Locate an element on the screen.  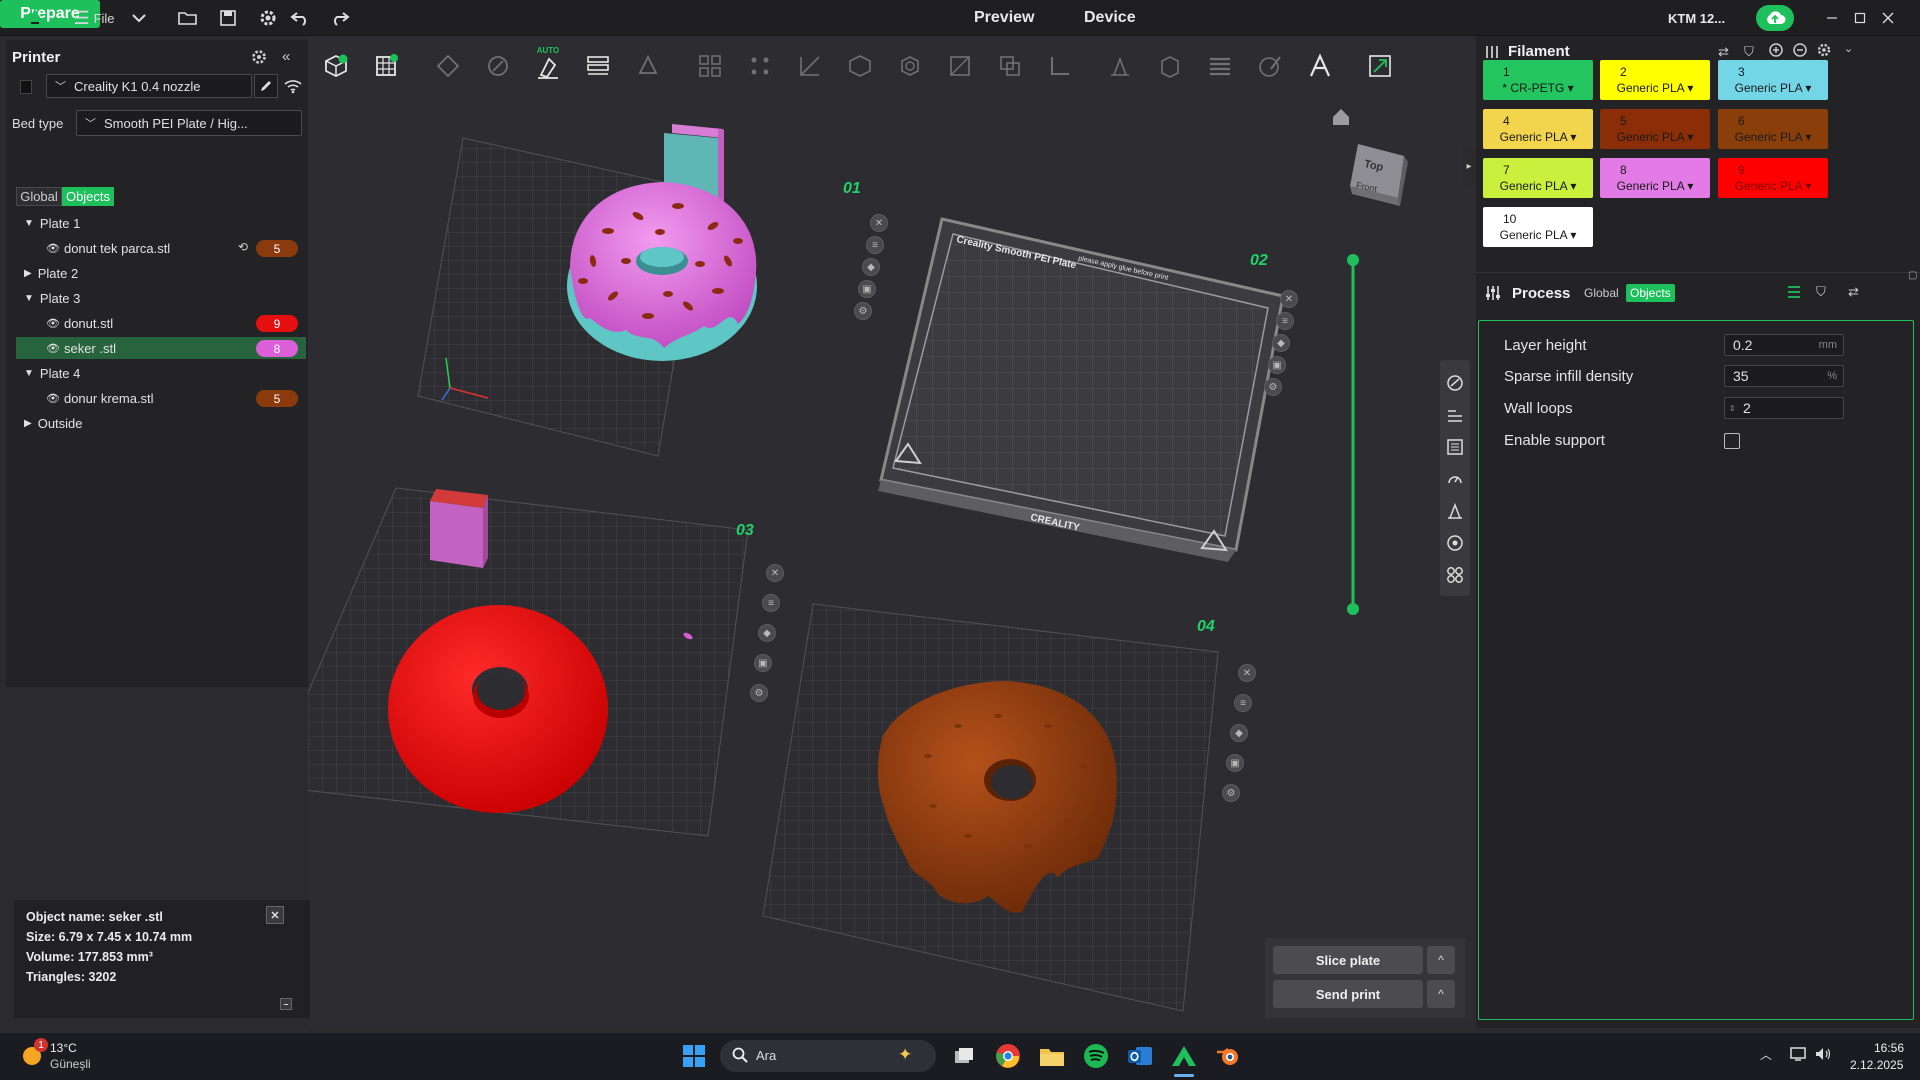
filament-slot-3: 3 Generic PLA ▾ is located at coordinates (1773, 80).